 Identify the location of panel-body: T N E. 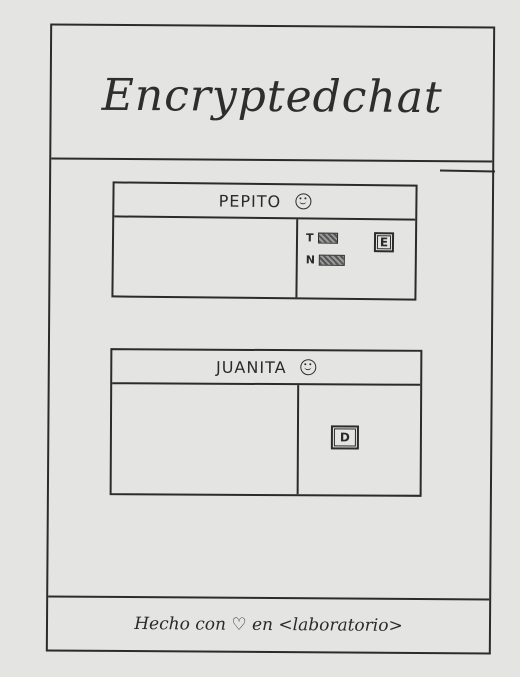
(264, 258).